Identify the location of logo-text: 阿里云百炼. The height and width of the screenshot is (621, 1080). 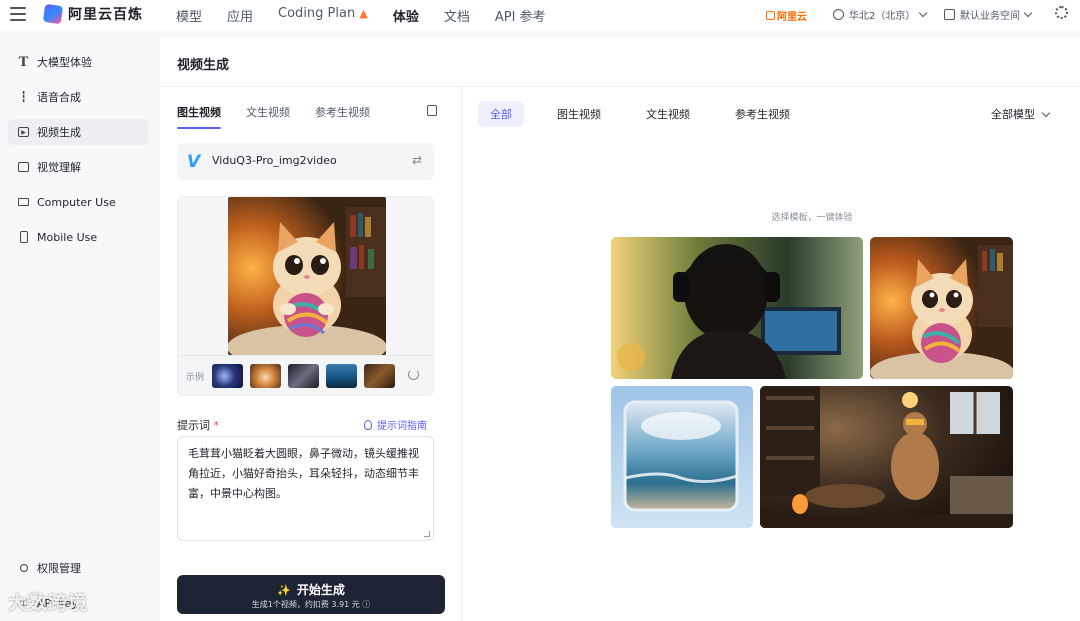
(105, 15).